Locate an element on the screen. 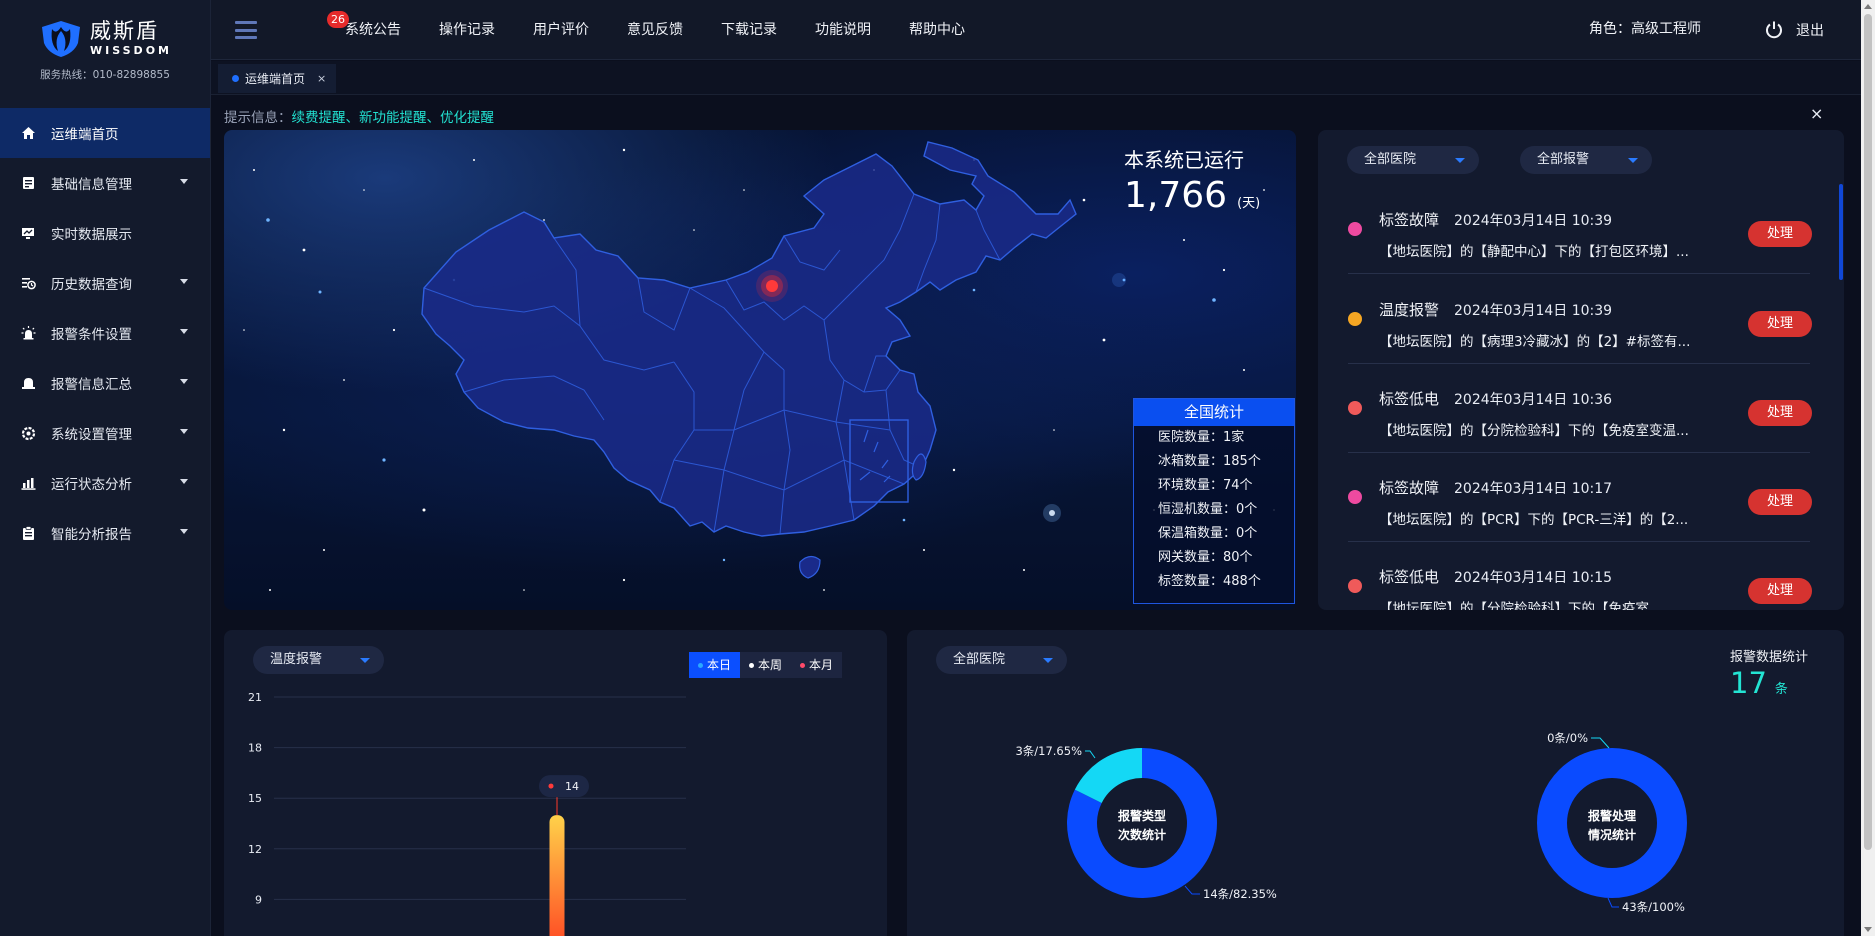  scroll-up-icon is located at coordinates (1868, 6).